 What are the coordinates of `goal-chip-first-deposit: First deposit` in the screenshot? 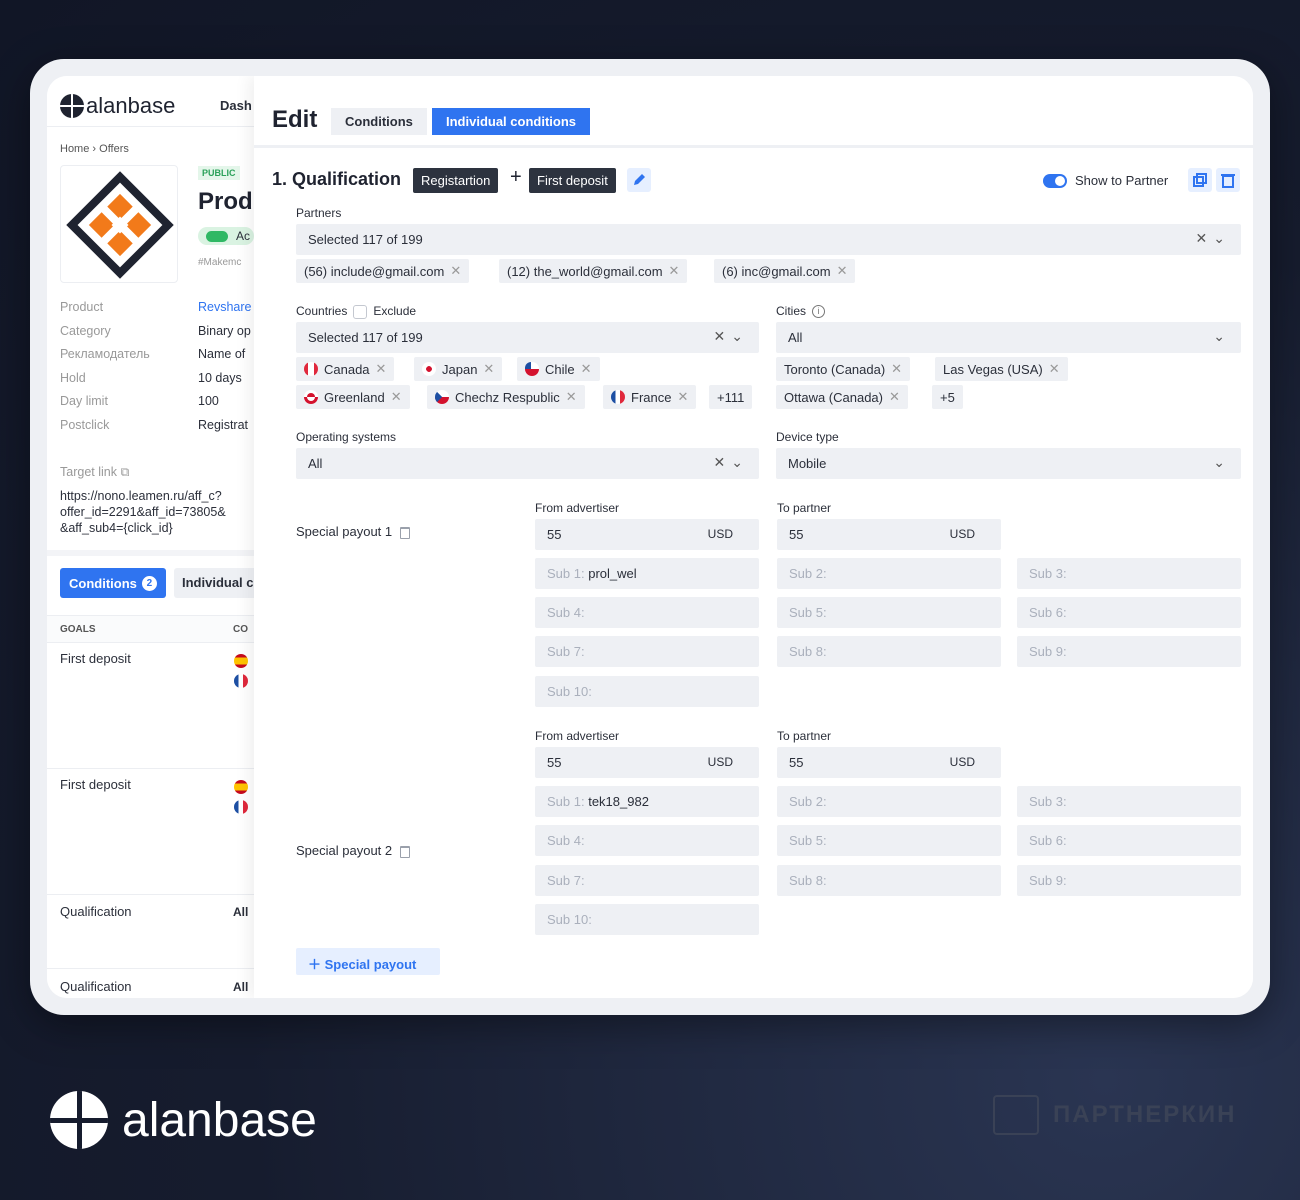 It's located at (572, 180).